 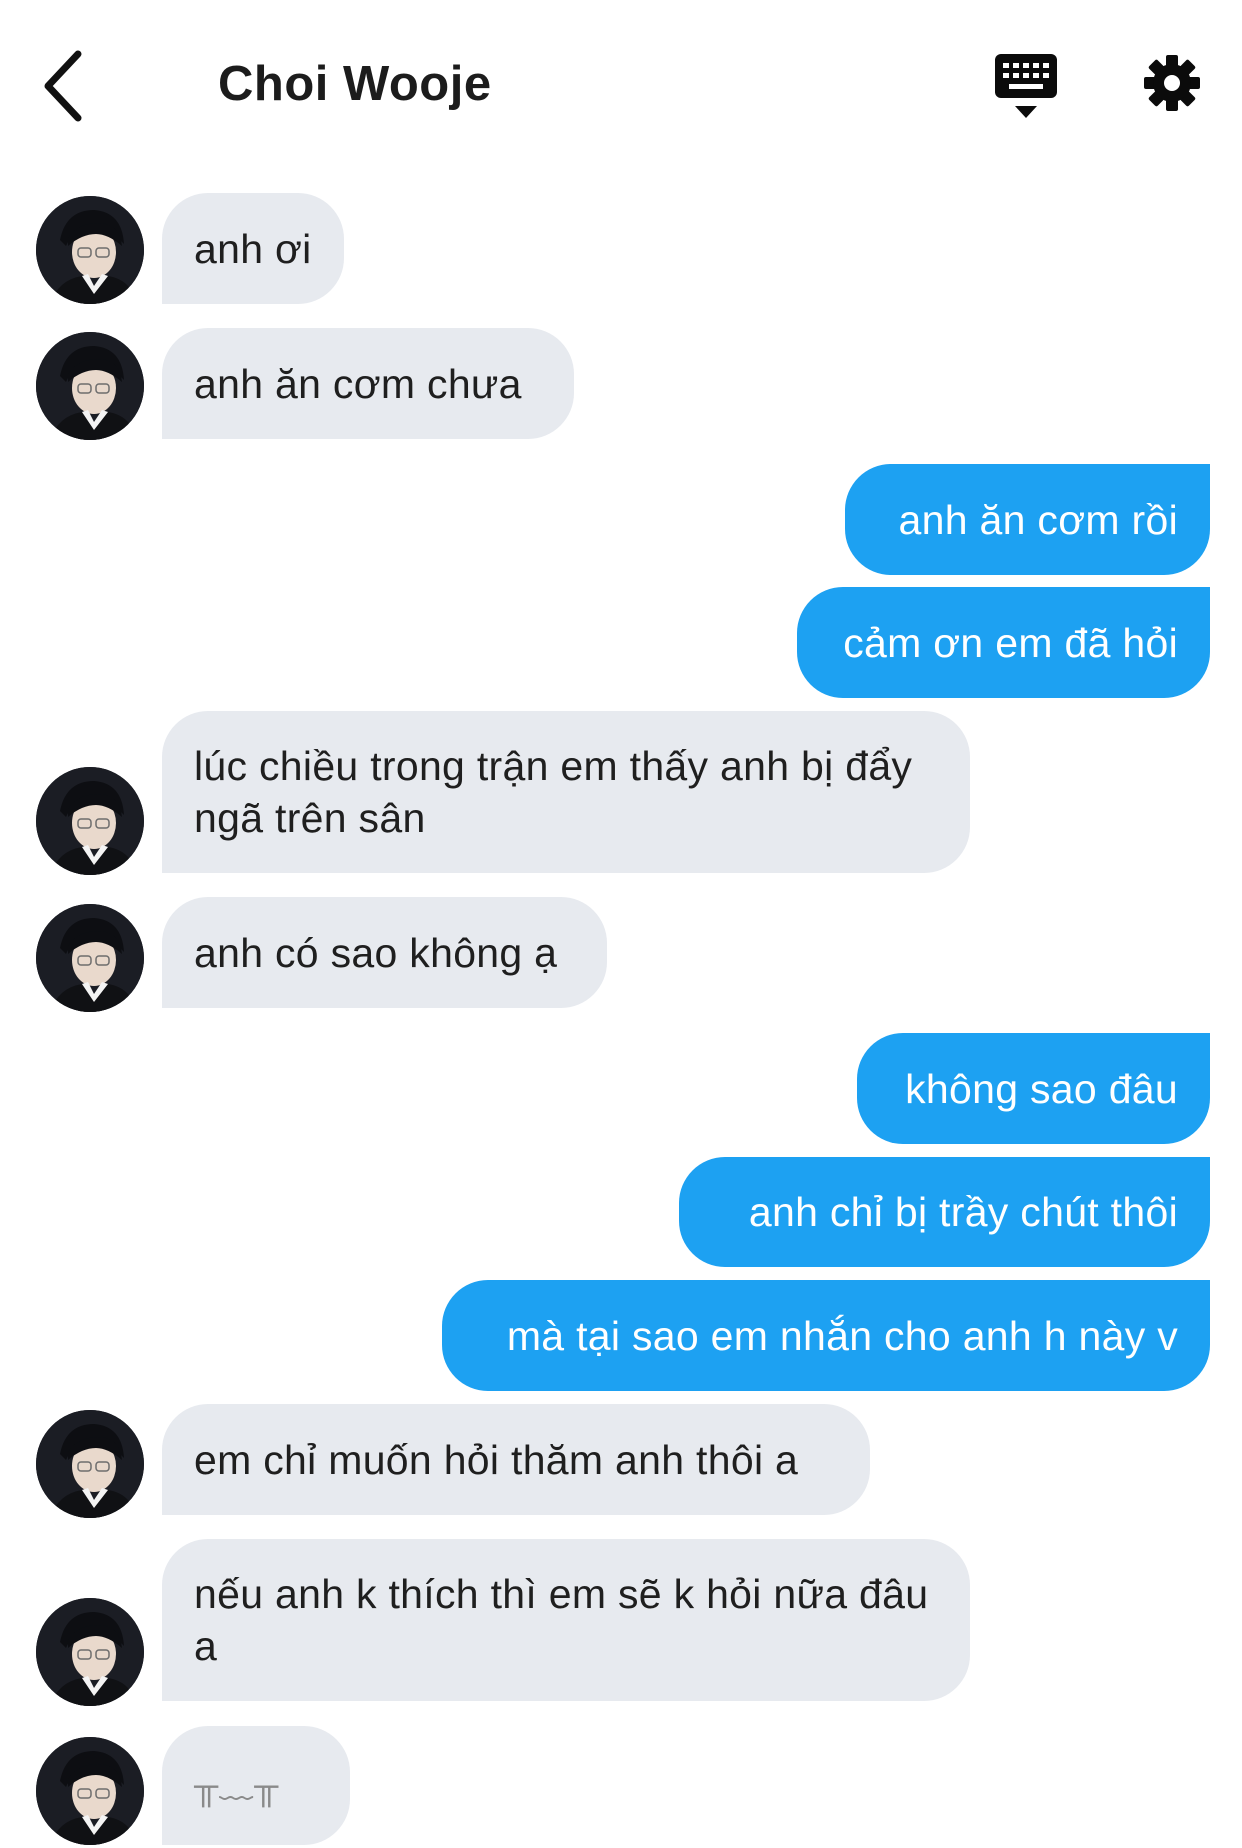 What do you see at coordinates (256, 1785) in the screenshot?
I see `incoming-message-bubble: ╥﹏╥` at bounding box center [256, 1785].